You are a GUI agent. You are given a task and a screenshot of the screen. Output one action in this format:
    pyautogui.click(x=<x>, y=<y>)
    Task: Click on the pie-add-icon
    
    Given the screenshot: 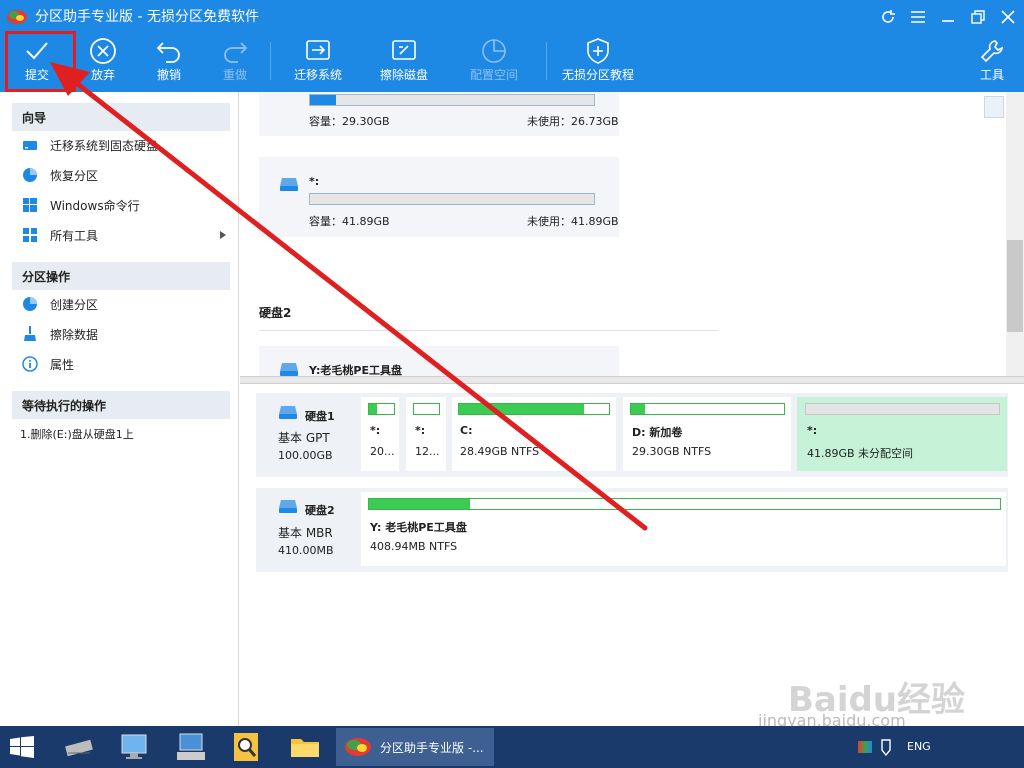 What is the action you would take?
    pyautogui.click(x=30, y=304)
    